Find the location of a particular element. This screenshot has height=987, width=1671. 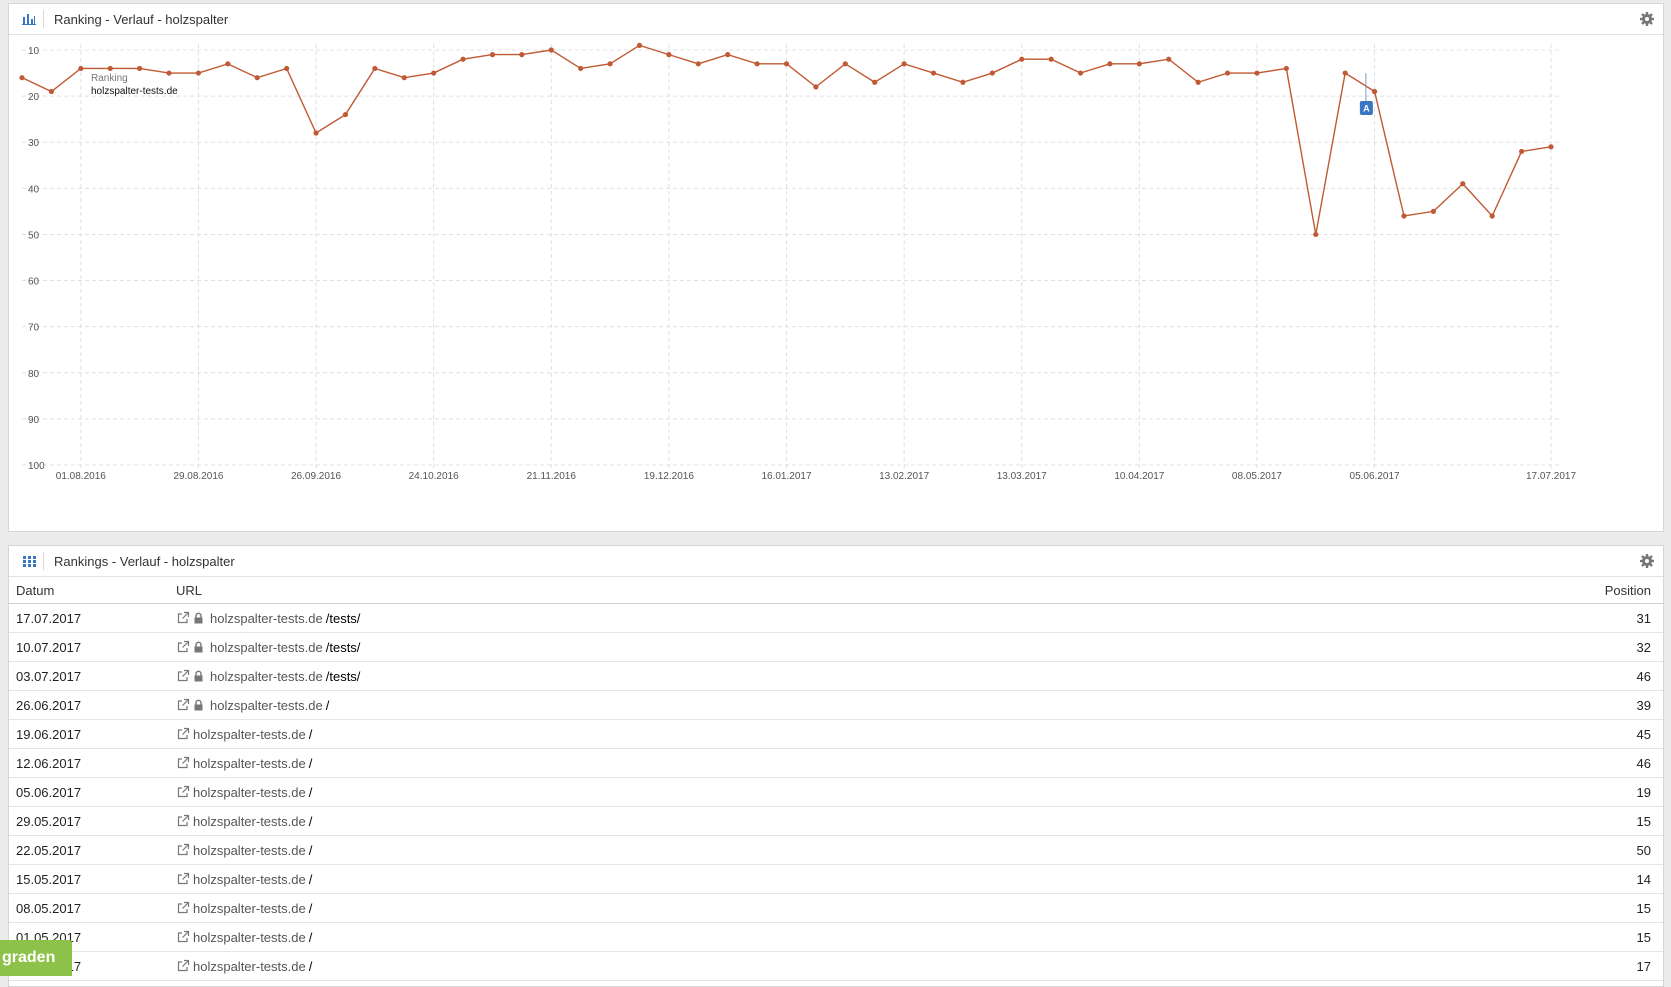

x-tick-label: 10.04.2017 is located at coordinates (1139, 476).